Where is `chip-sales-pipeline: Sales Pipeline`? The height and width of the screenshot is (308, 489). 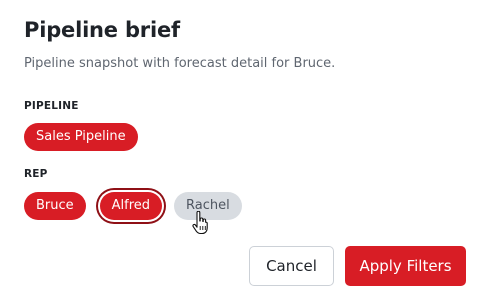 chip-sales-pipeline: Sales Pipeline is located at coordinates (81, 137).